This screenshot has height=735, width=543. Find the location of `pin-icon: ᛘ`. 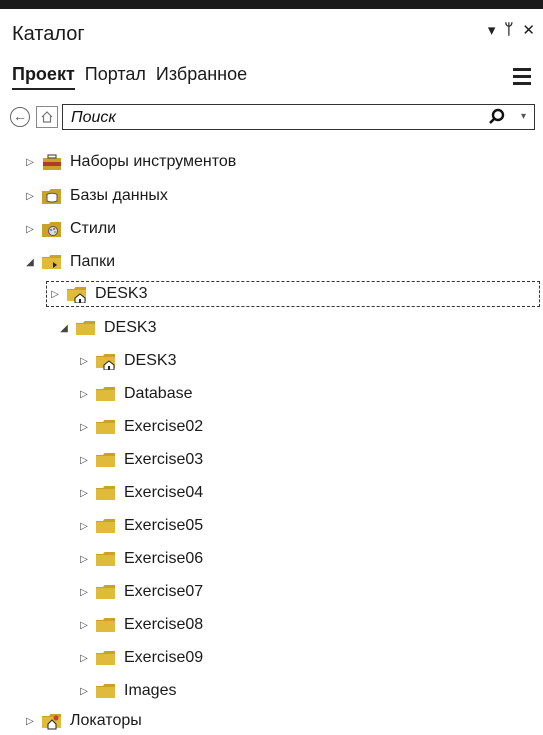

pin-icon: ᛘ is located at coordinates (508, 30).